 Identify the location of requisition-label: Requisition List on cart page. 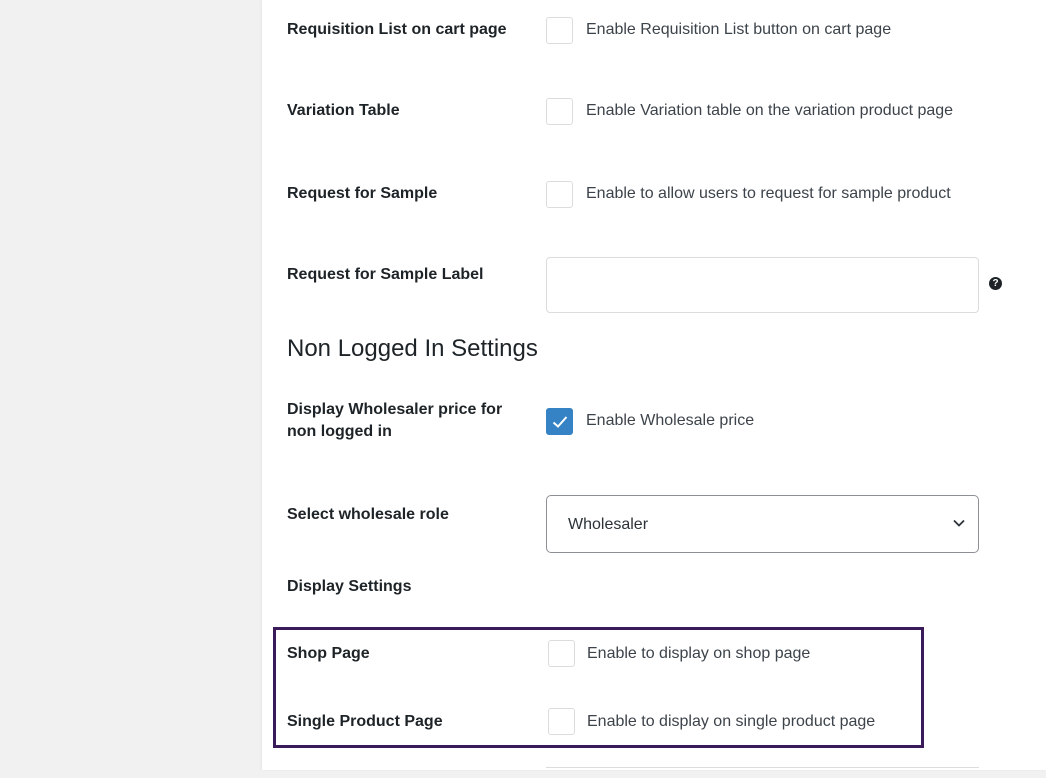
(397, 29).